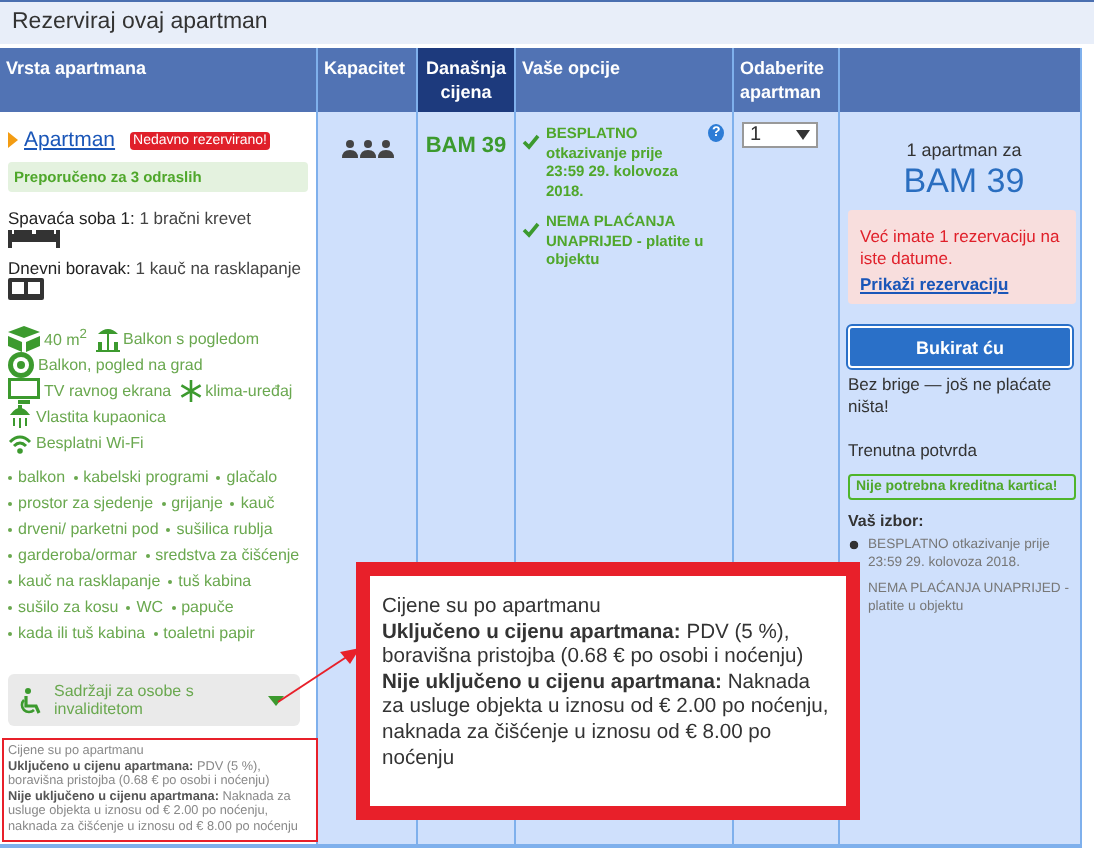 The width and height of the screenshot is (1094, 852). What do you see at coordinates (961, 247) in the screenshot?
I see `alert-text: Već imate 1 rezervaciju na iste datume.` at bounding box center [961, 247].